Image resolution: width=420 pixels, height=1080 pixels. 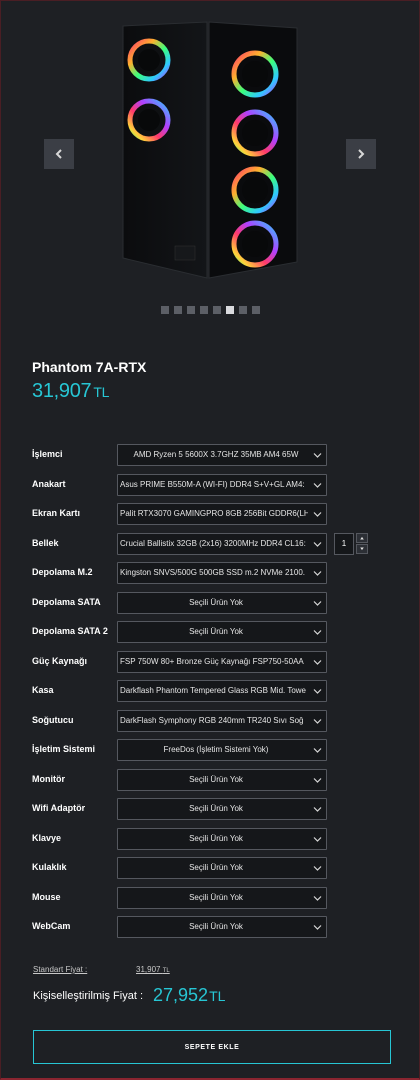 What do you see at coordinates (181, 995) in the screenshot?
I see `custom-price-number: 27,952` at bounding box center [181, 995].